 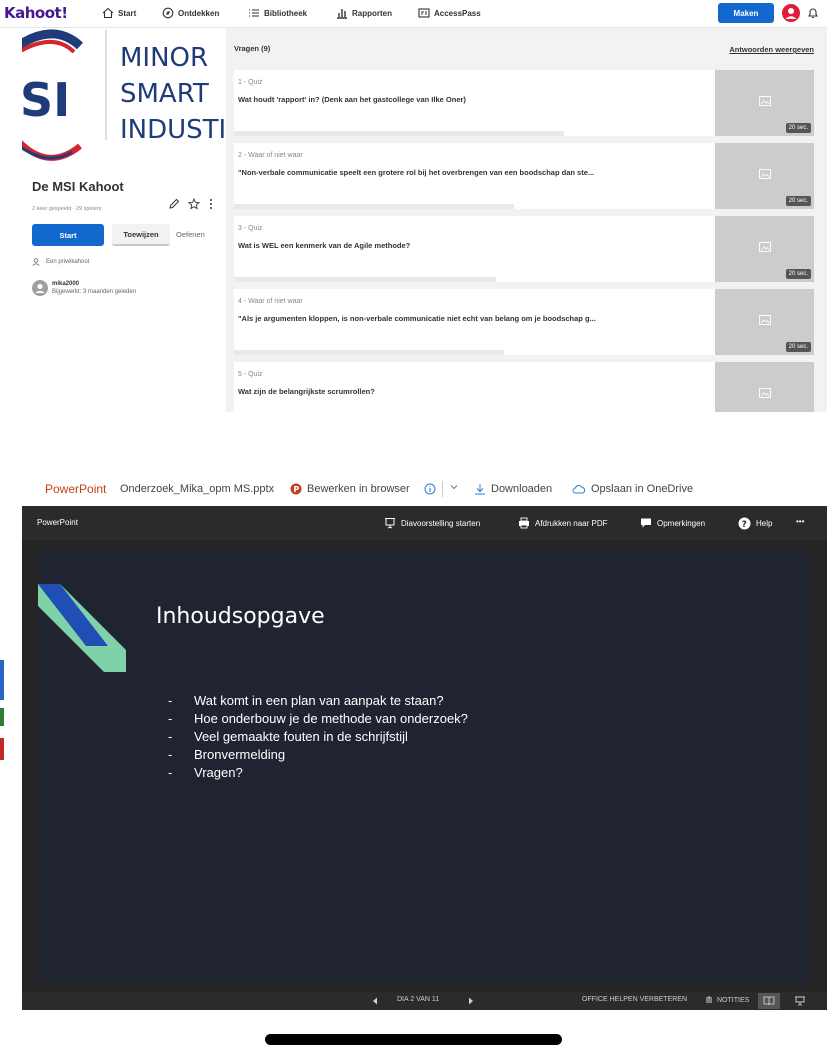 What do you see at coordinates (372, 13) in the screenshot?
I see `nav-reports-label: Rapporten` at bounding box center [372, 13].